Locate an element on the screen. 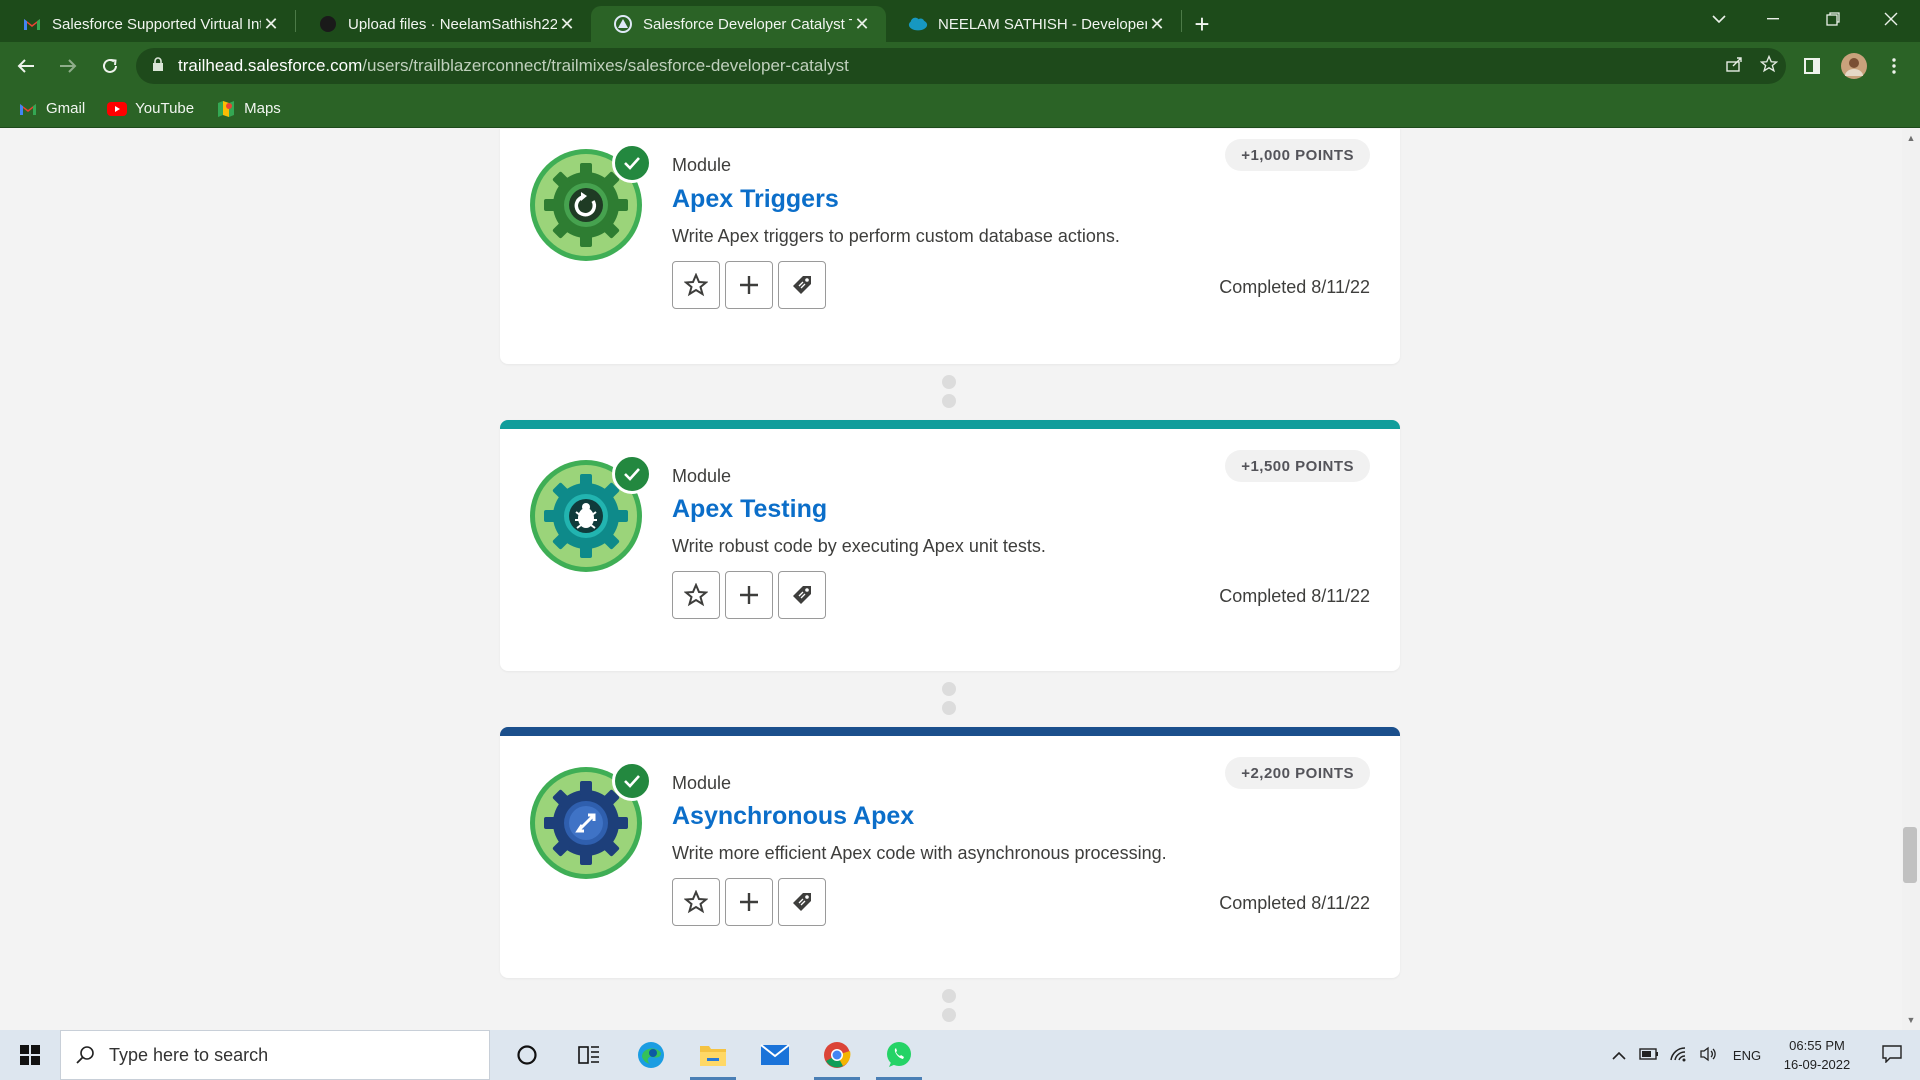 Image resolution: width=1920 pixels, height=1080 pixels. maps-icon is located at coordinates (226, 108).